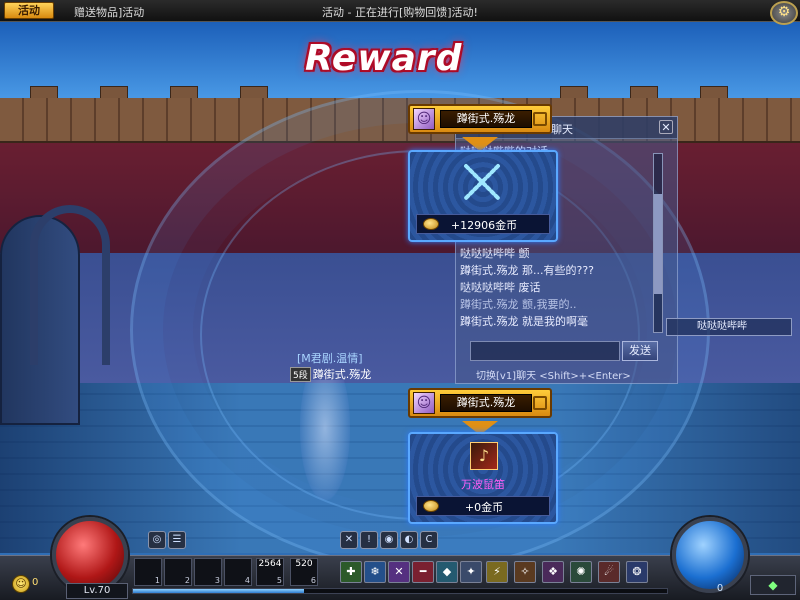  I want to click on skill-icon: ✧, so click(525, 572).